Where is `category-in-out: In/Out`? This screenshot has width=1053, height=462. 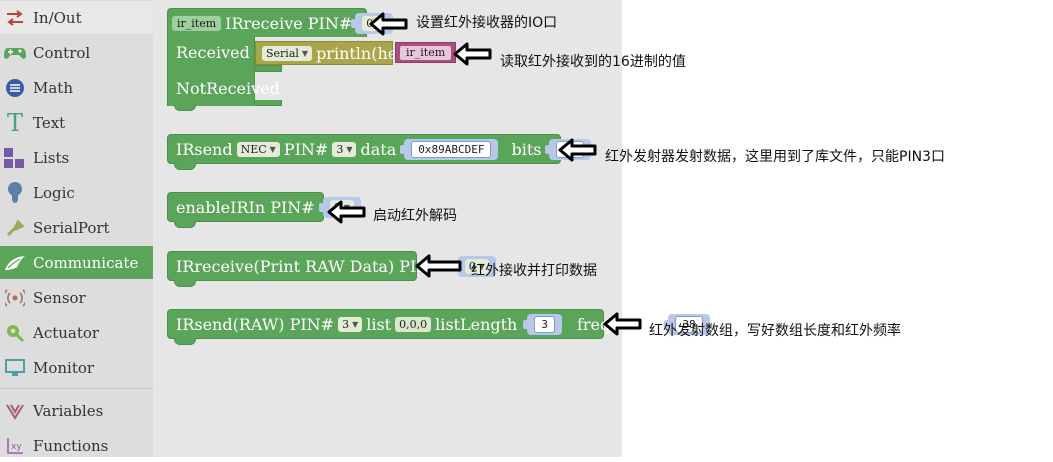 category-in-out: In/Out is located at coordinates (76, 17).